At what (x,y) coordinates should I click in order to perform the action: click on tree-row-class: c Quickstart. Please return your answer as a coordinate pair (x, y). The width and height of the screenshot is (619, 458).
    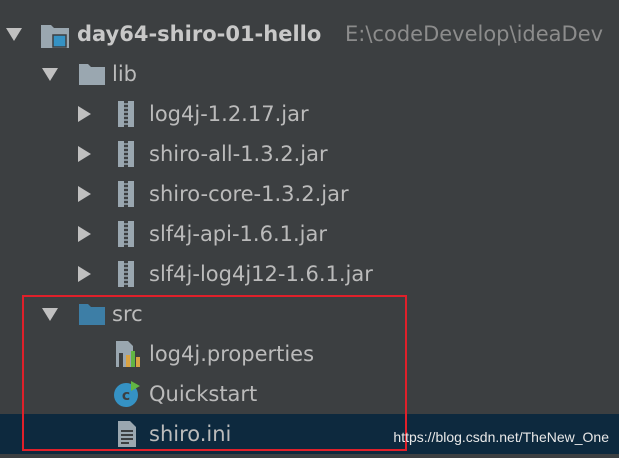
    Looking at the image, I should click on (309, 394).